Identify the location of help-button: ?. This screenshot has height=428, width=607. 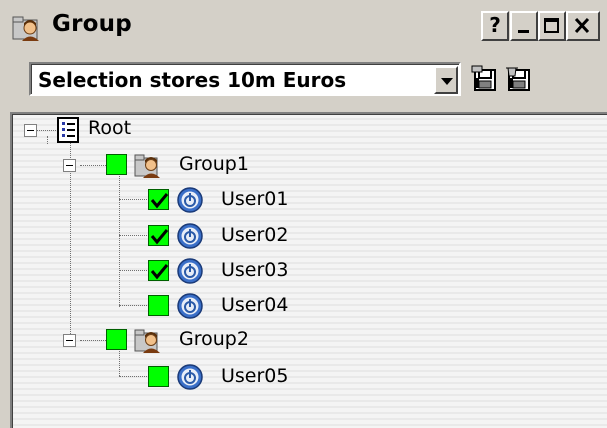
(495, 26).